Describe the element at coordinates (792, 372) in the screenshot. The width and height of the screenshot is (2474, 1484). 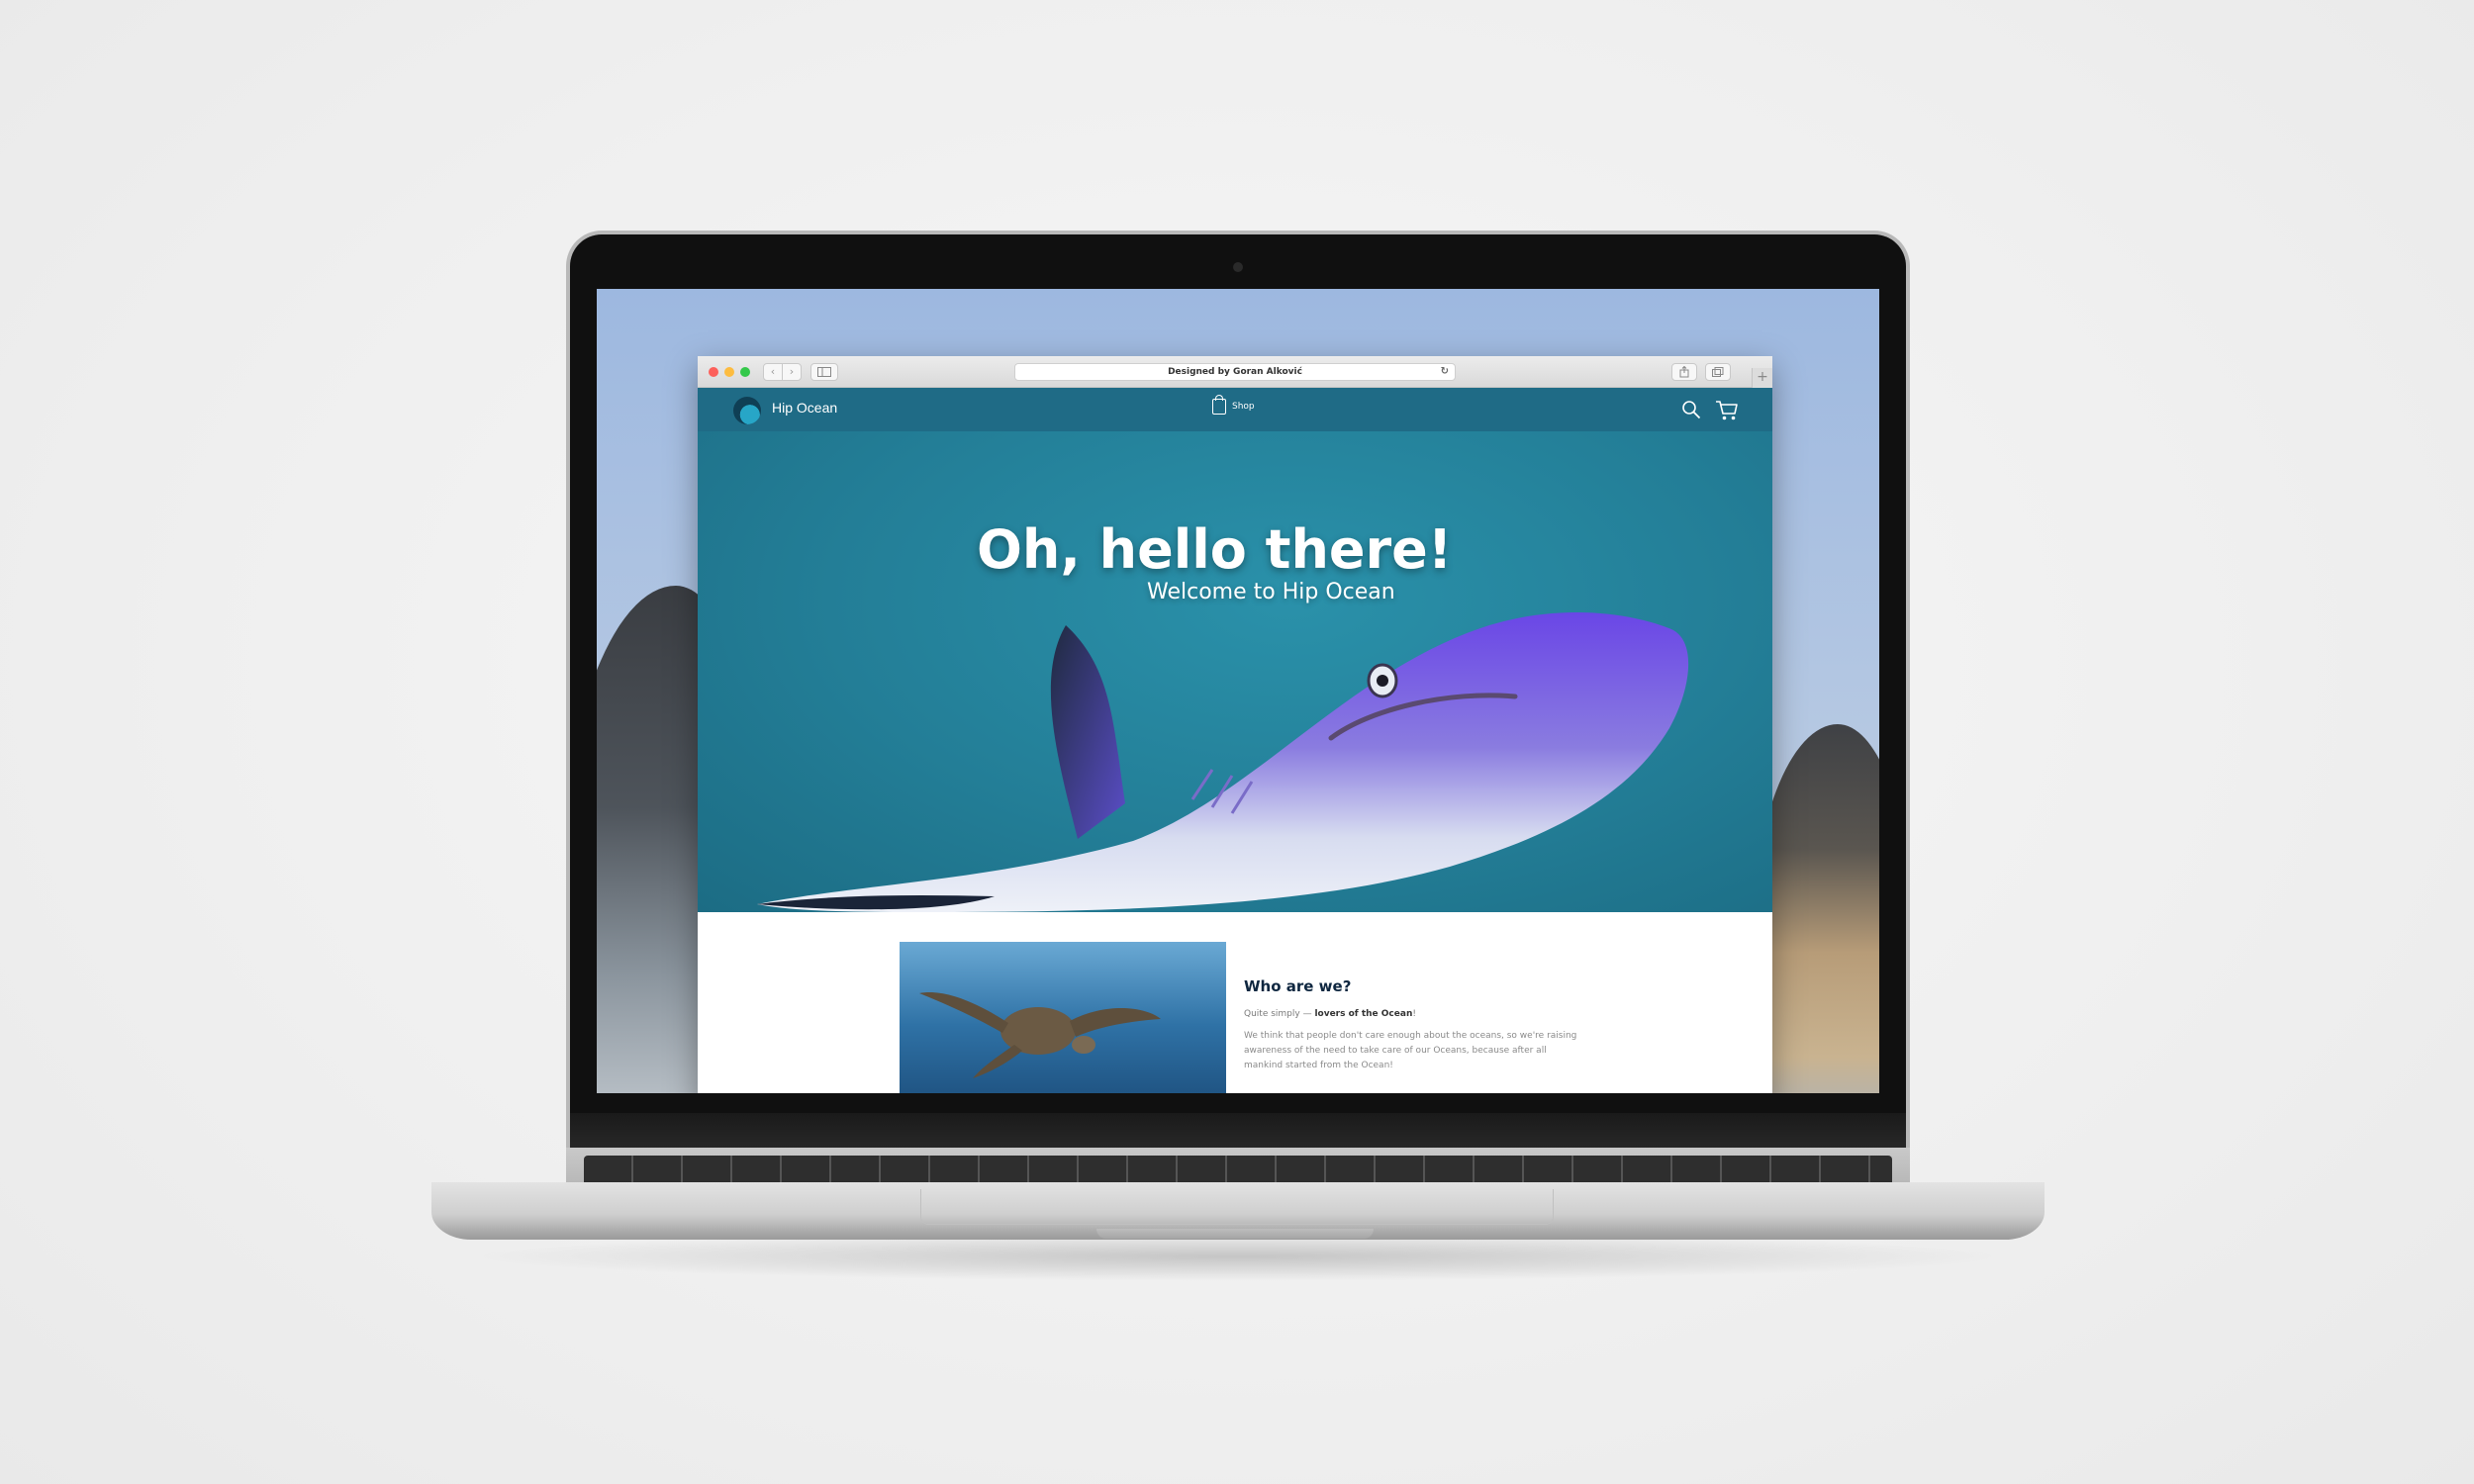
I see `forward-button: ›` at that location.